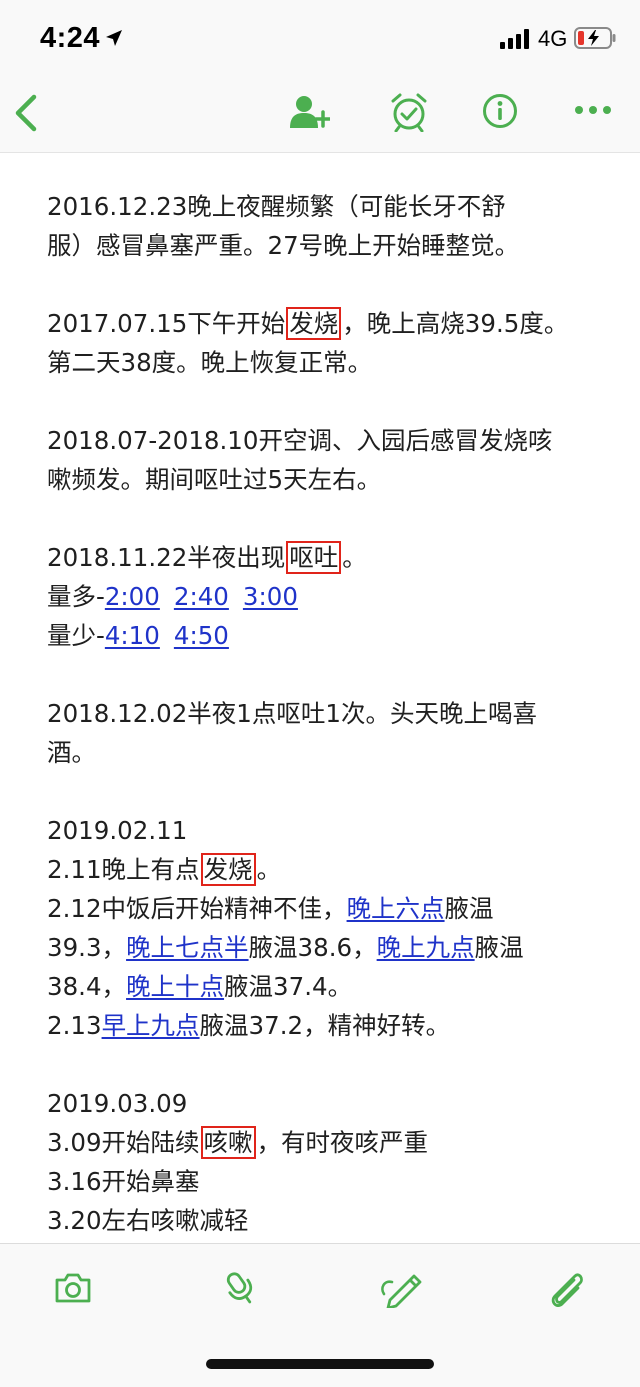 This screenshot has height=1387, width=640. I want to click on time-link: 3:00, so click(270, 596).